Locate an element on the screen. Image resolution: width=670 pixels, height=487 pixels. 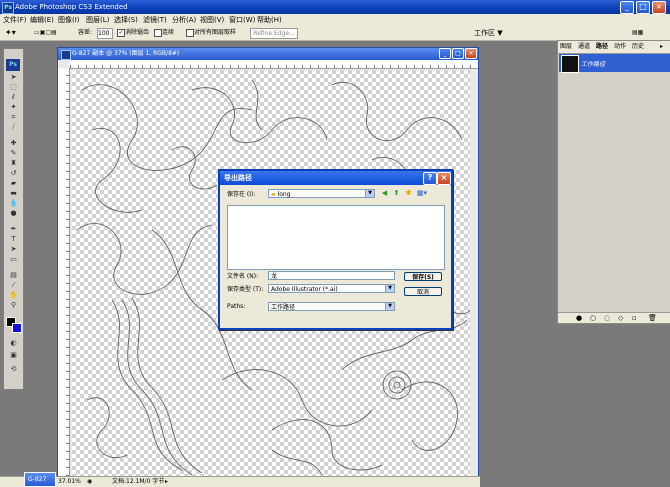
path-name: 工作路径 is located at coordinates (593, 64).